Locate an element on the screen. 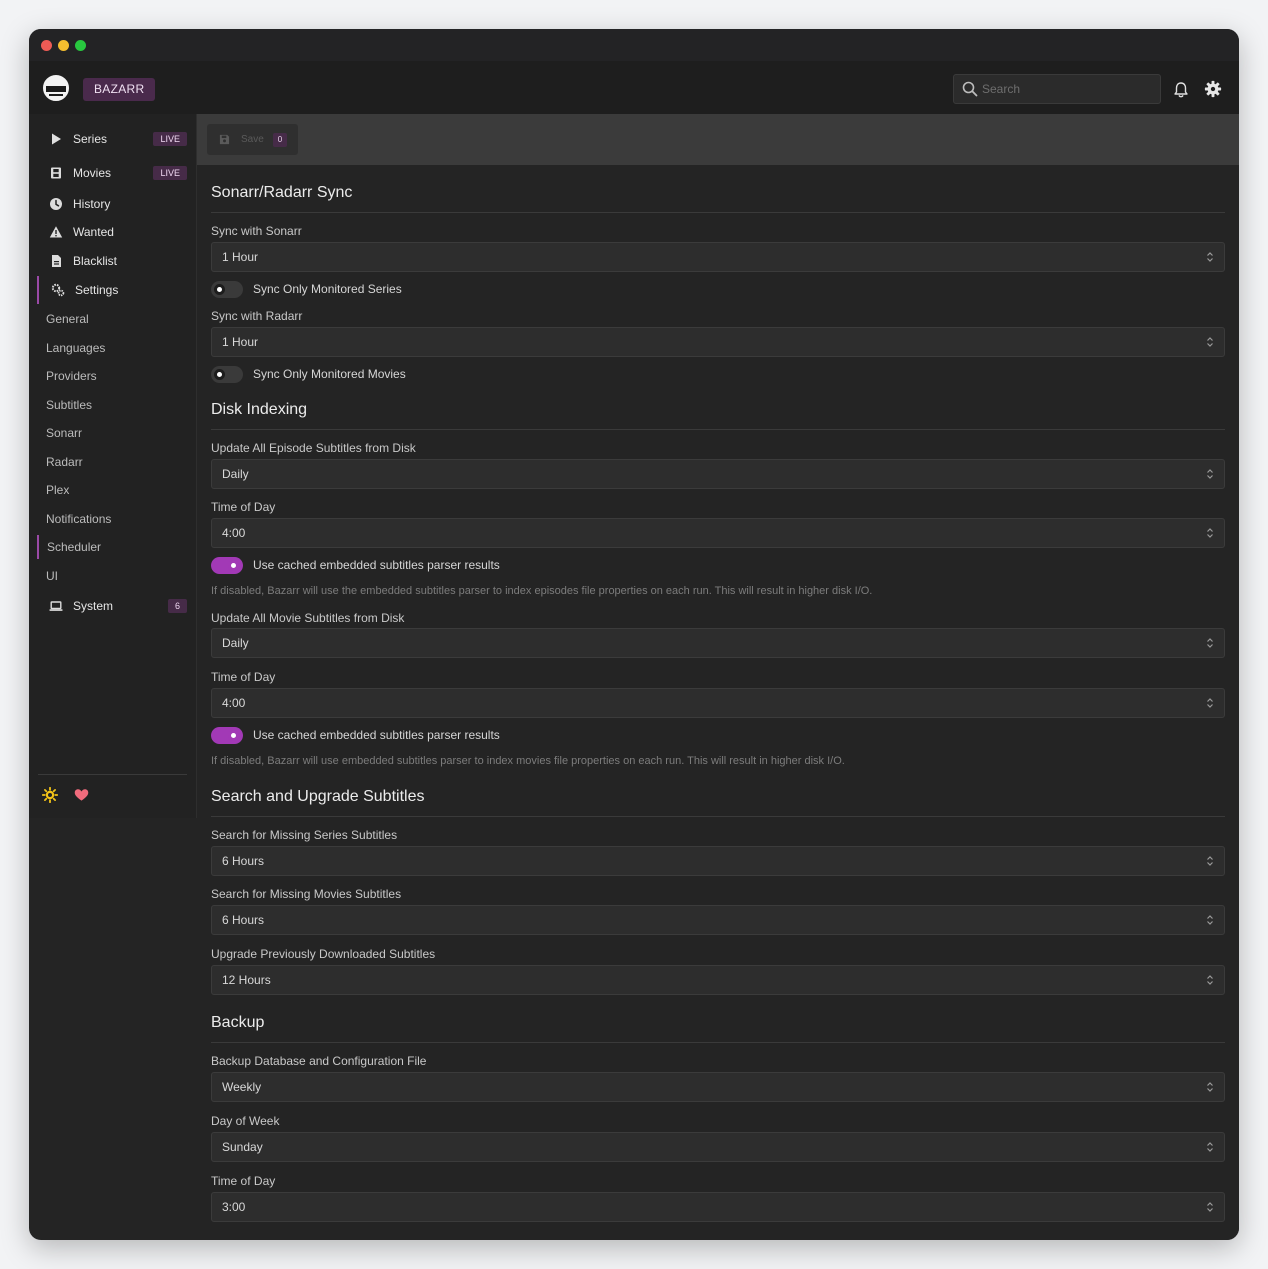  settings-item-subtitles: Subtitles is located at coordinates (112, 405).